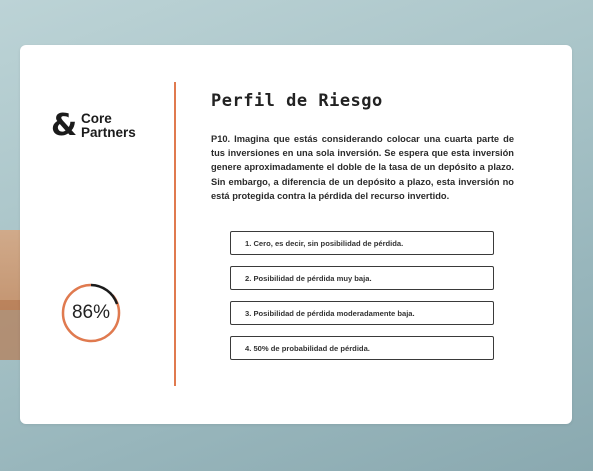 This screenshot has height=471, width=593. I want to click on brand-name-line1: Core, so click(96, 118).